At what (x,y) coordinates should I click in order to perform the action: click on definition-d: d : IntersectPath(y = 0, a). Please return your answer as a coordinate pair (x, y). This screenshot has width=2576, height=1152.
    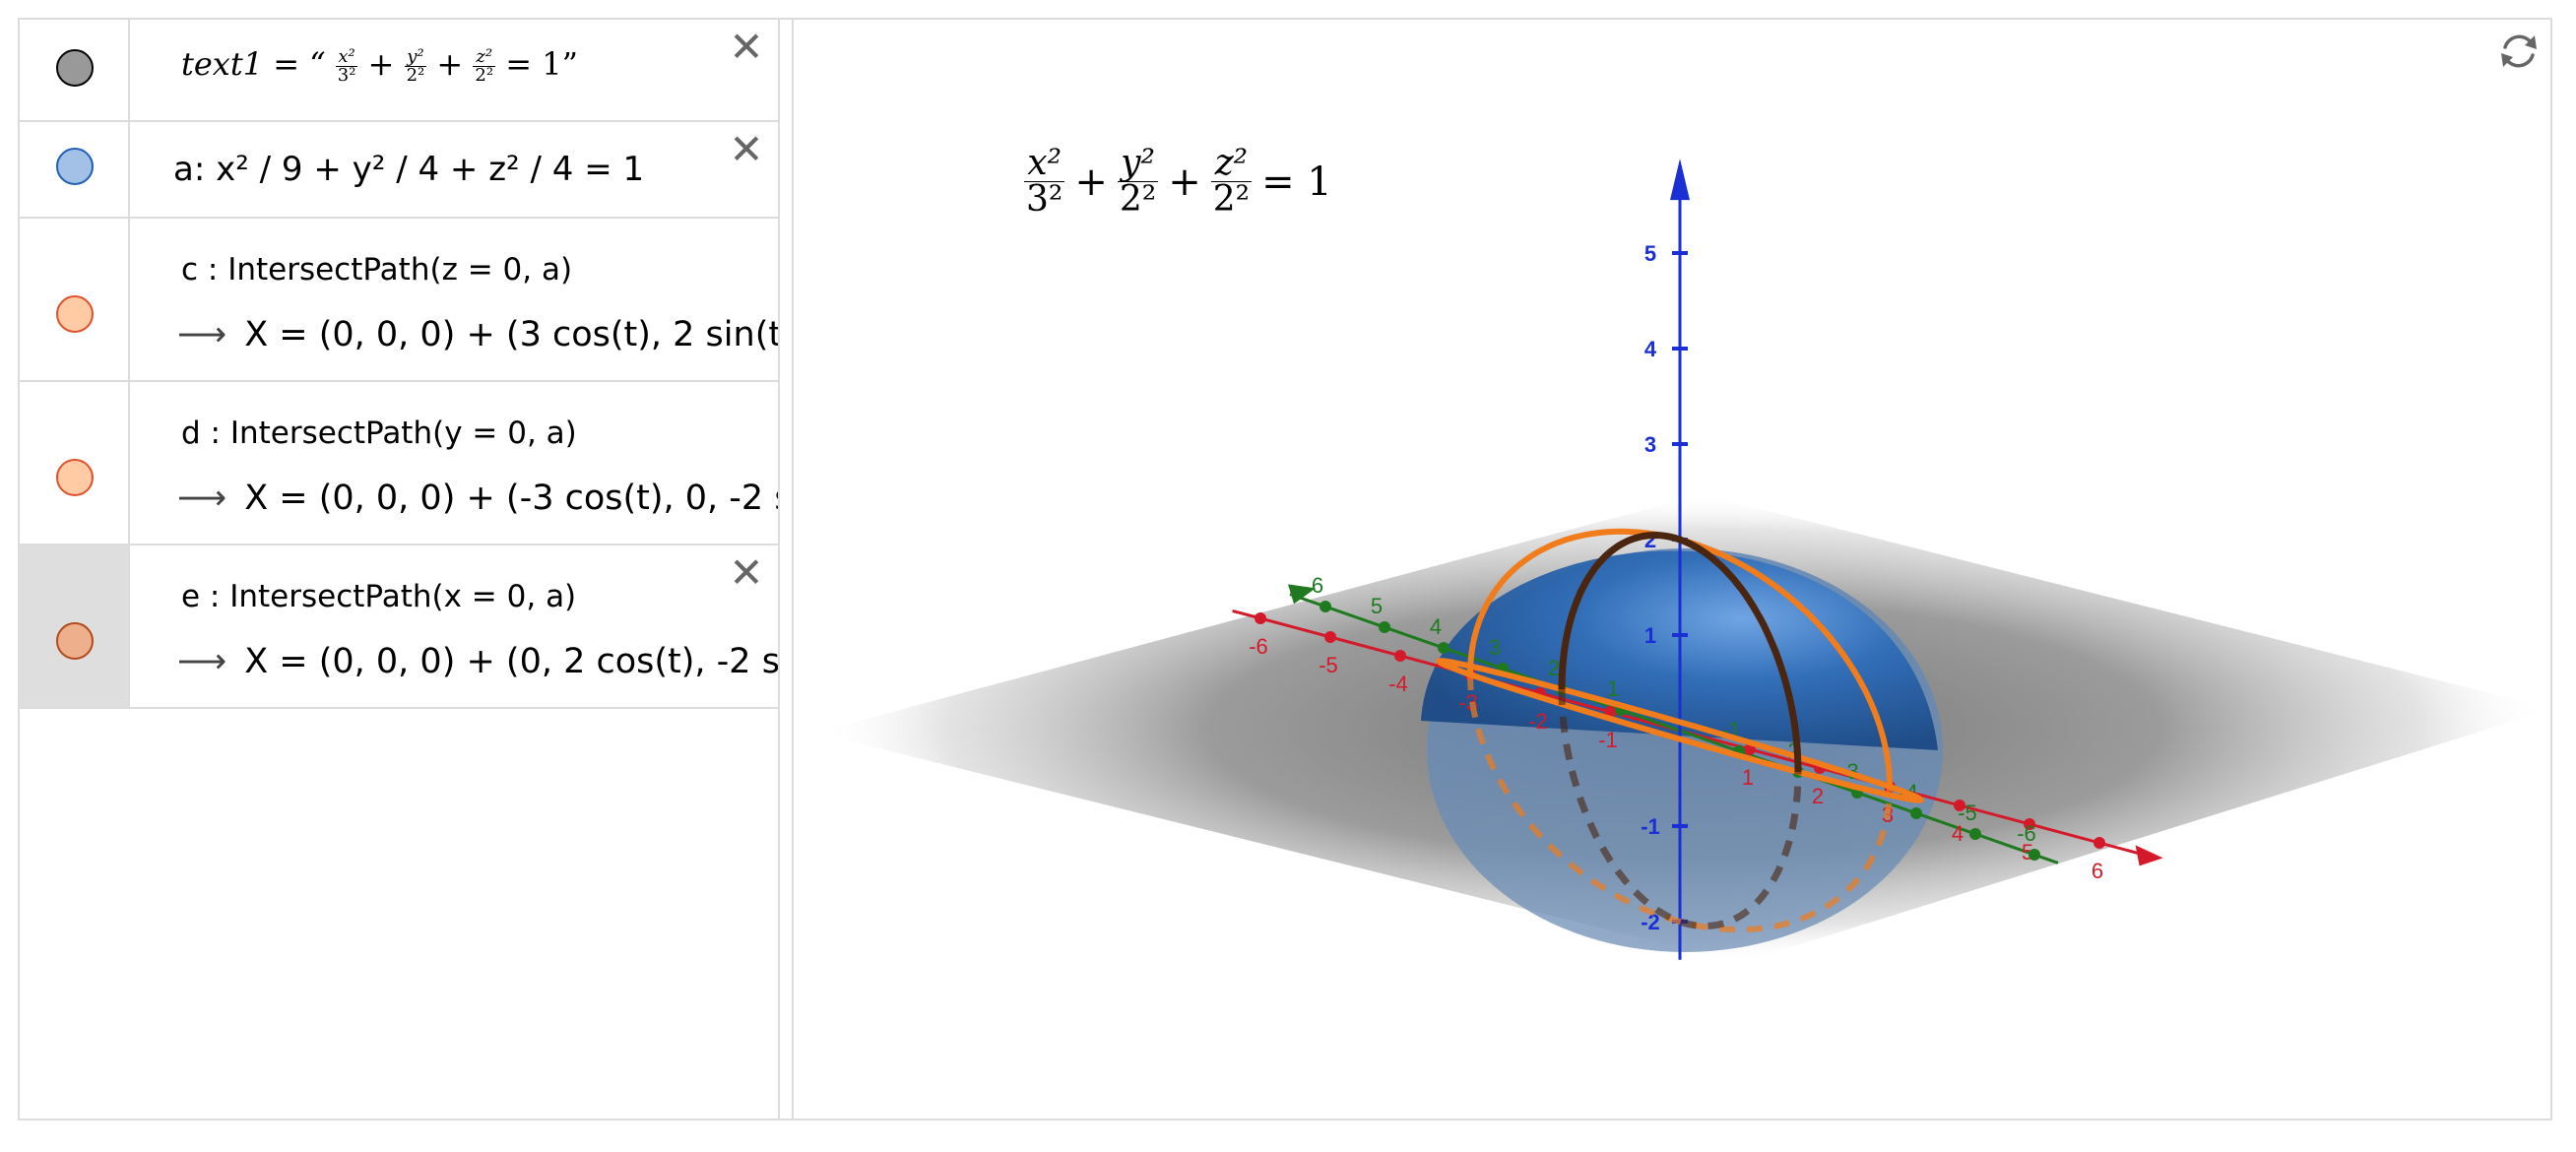
    Looking at the image, I should click on (379, 433).